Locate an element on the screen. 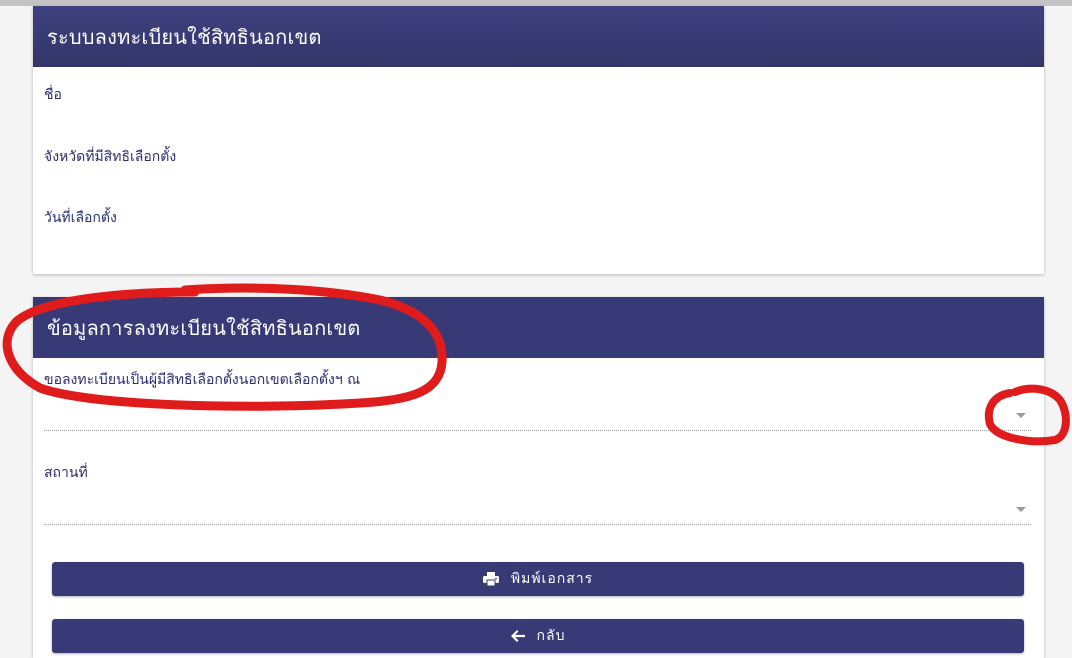 The width and height of the screenshot is (1072, 658). card-header: ระบบลงทะเบียนใช้สิทธินอกเขต is located at coordinates (538, 36).